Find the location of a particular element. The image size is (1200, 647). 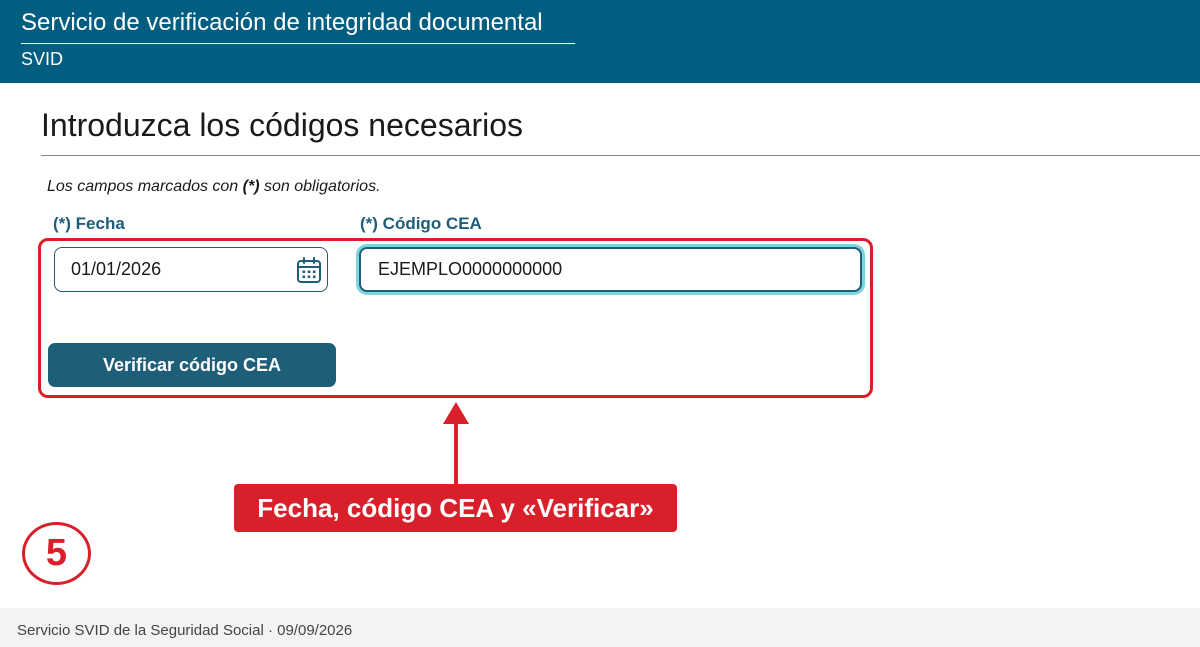

app-subtitle: SVID is located at coordinates (42, 59).